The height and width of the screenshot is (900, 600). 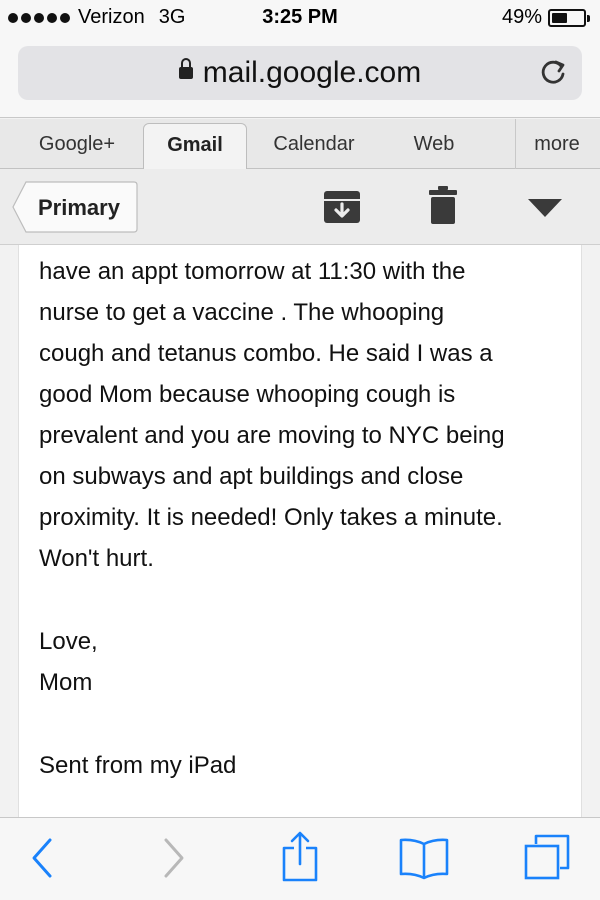 What do you see at coordinates (557, 144) in the screenshot?
I see `tab-more: more` at bounding box center [557, 144].